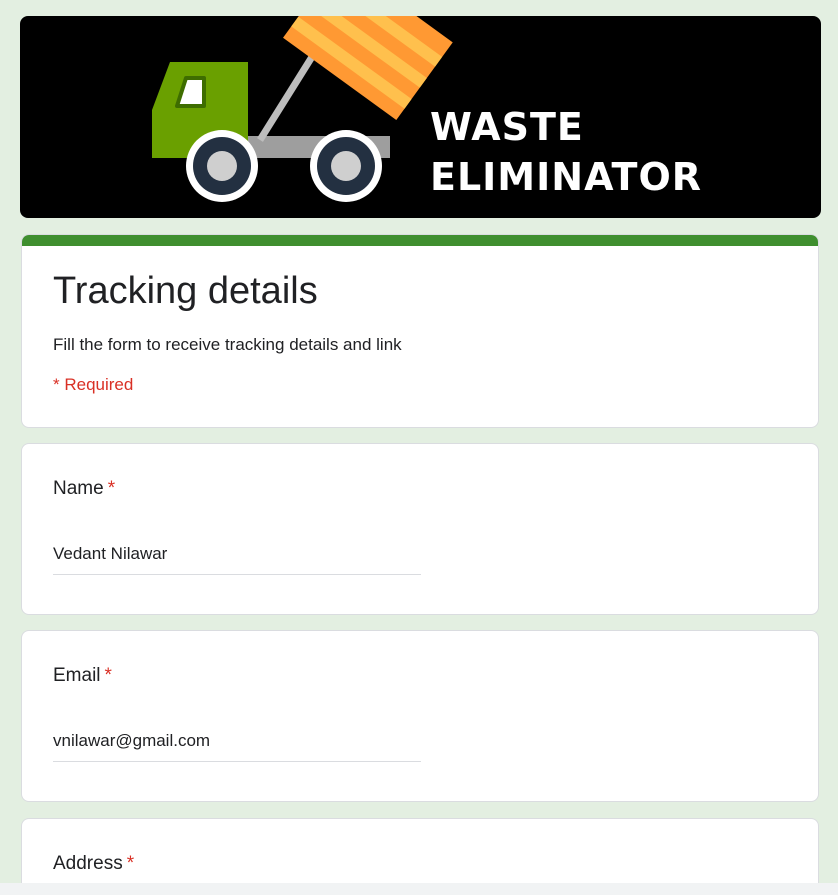  Describe the element at coordinates (78, 488) in the screenshot. I see `name-label-text: Name` at that location.